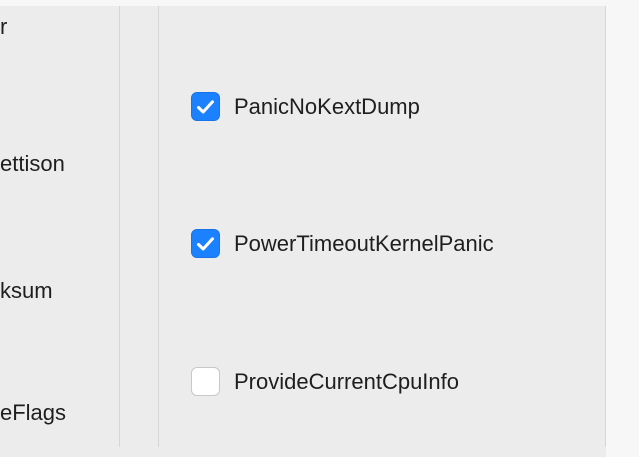 The image size is (639, 457). What do you see at coordinates (3, 27) in the screenshot?
I see `left-column-label: r` at bounding box center [3, 27].